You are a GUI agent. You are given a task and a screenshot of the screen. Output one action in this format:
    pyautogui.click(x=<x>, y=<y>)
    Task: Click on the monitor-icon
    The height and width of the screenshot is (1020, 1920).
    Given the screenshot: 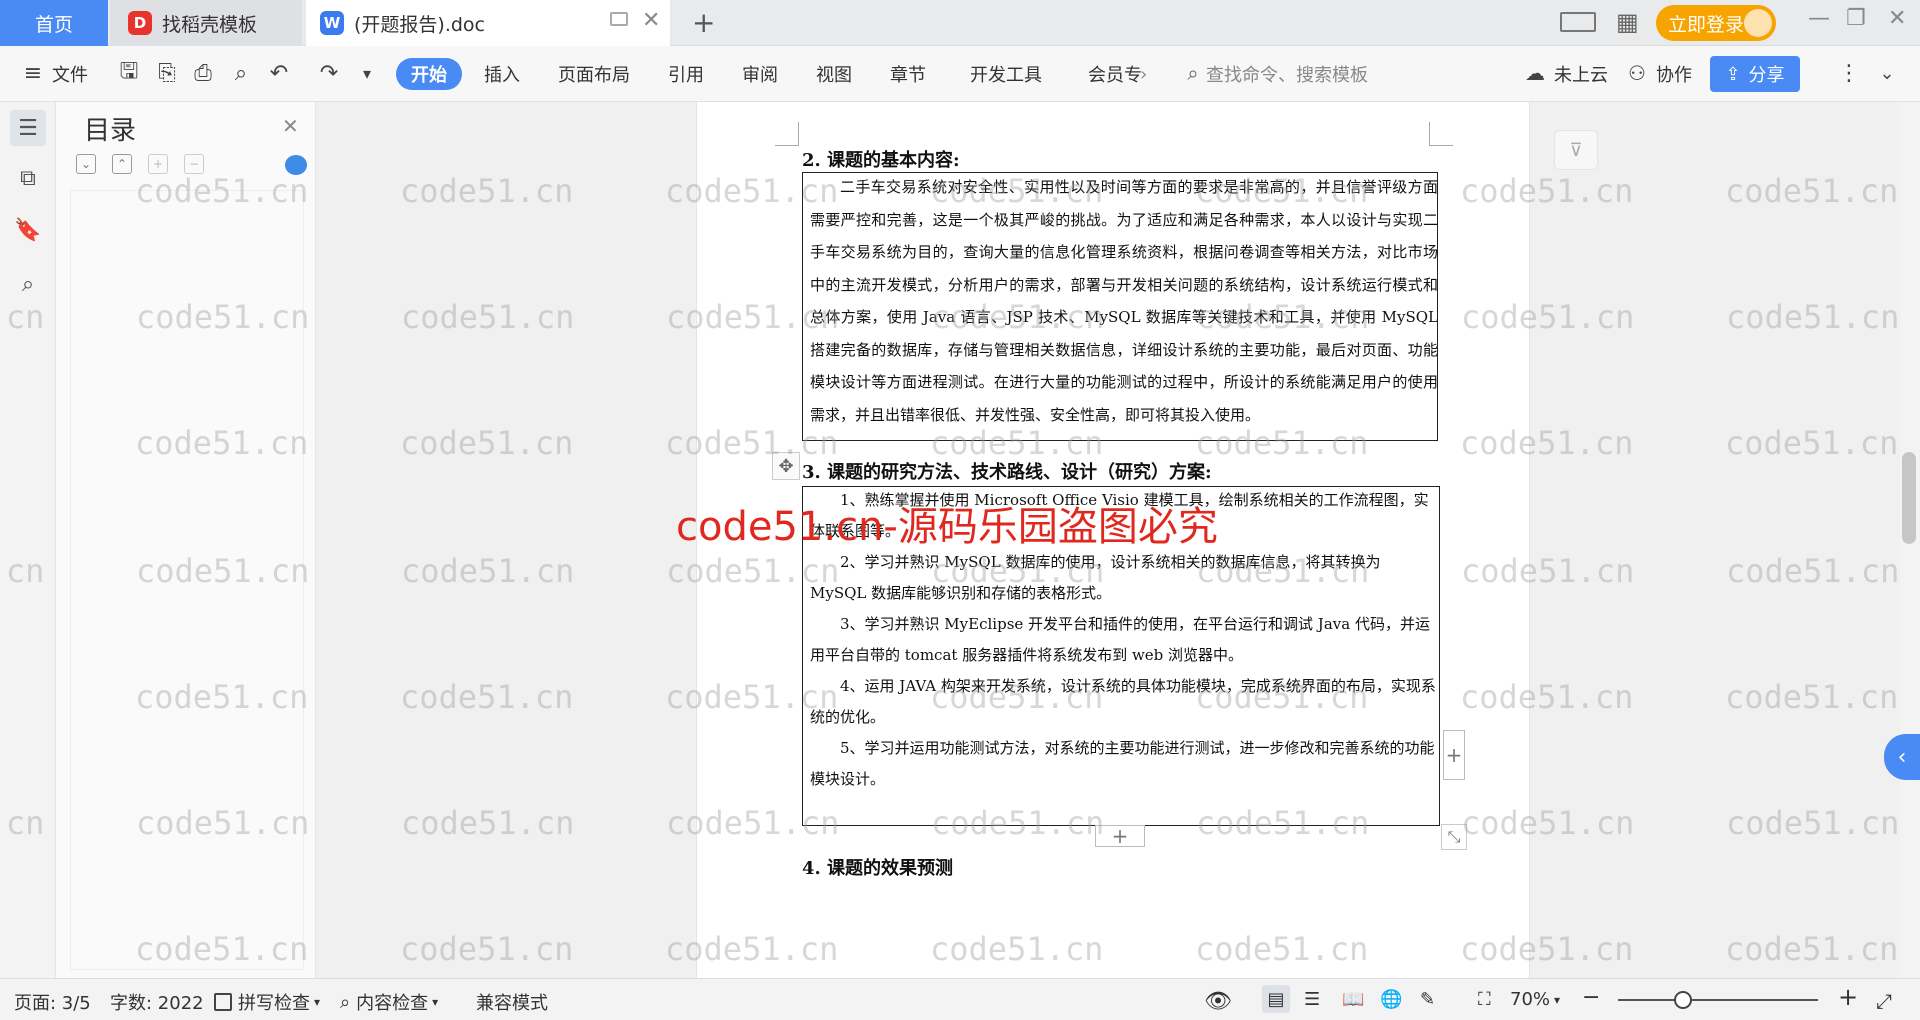 What is the action you would take?
    pyautogui.click(x=619, y=19)
    